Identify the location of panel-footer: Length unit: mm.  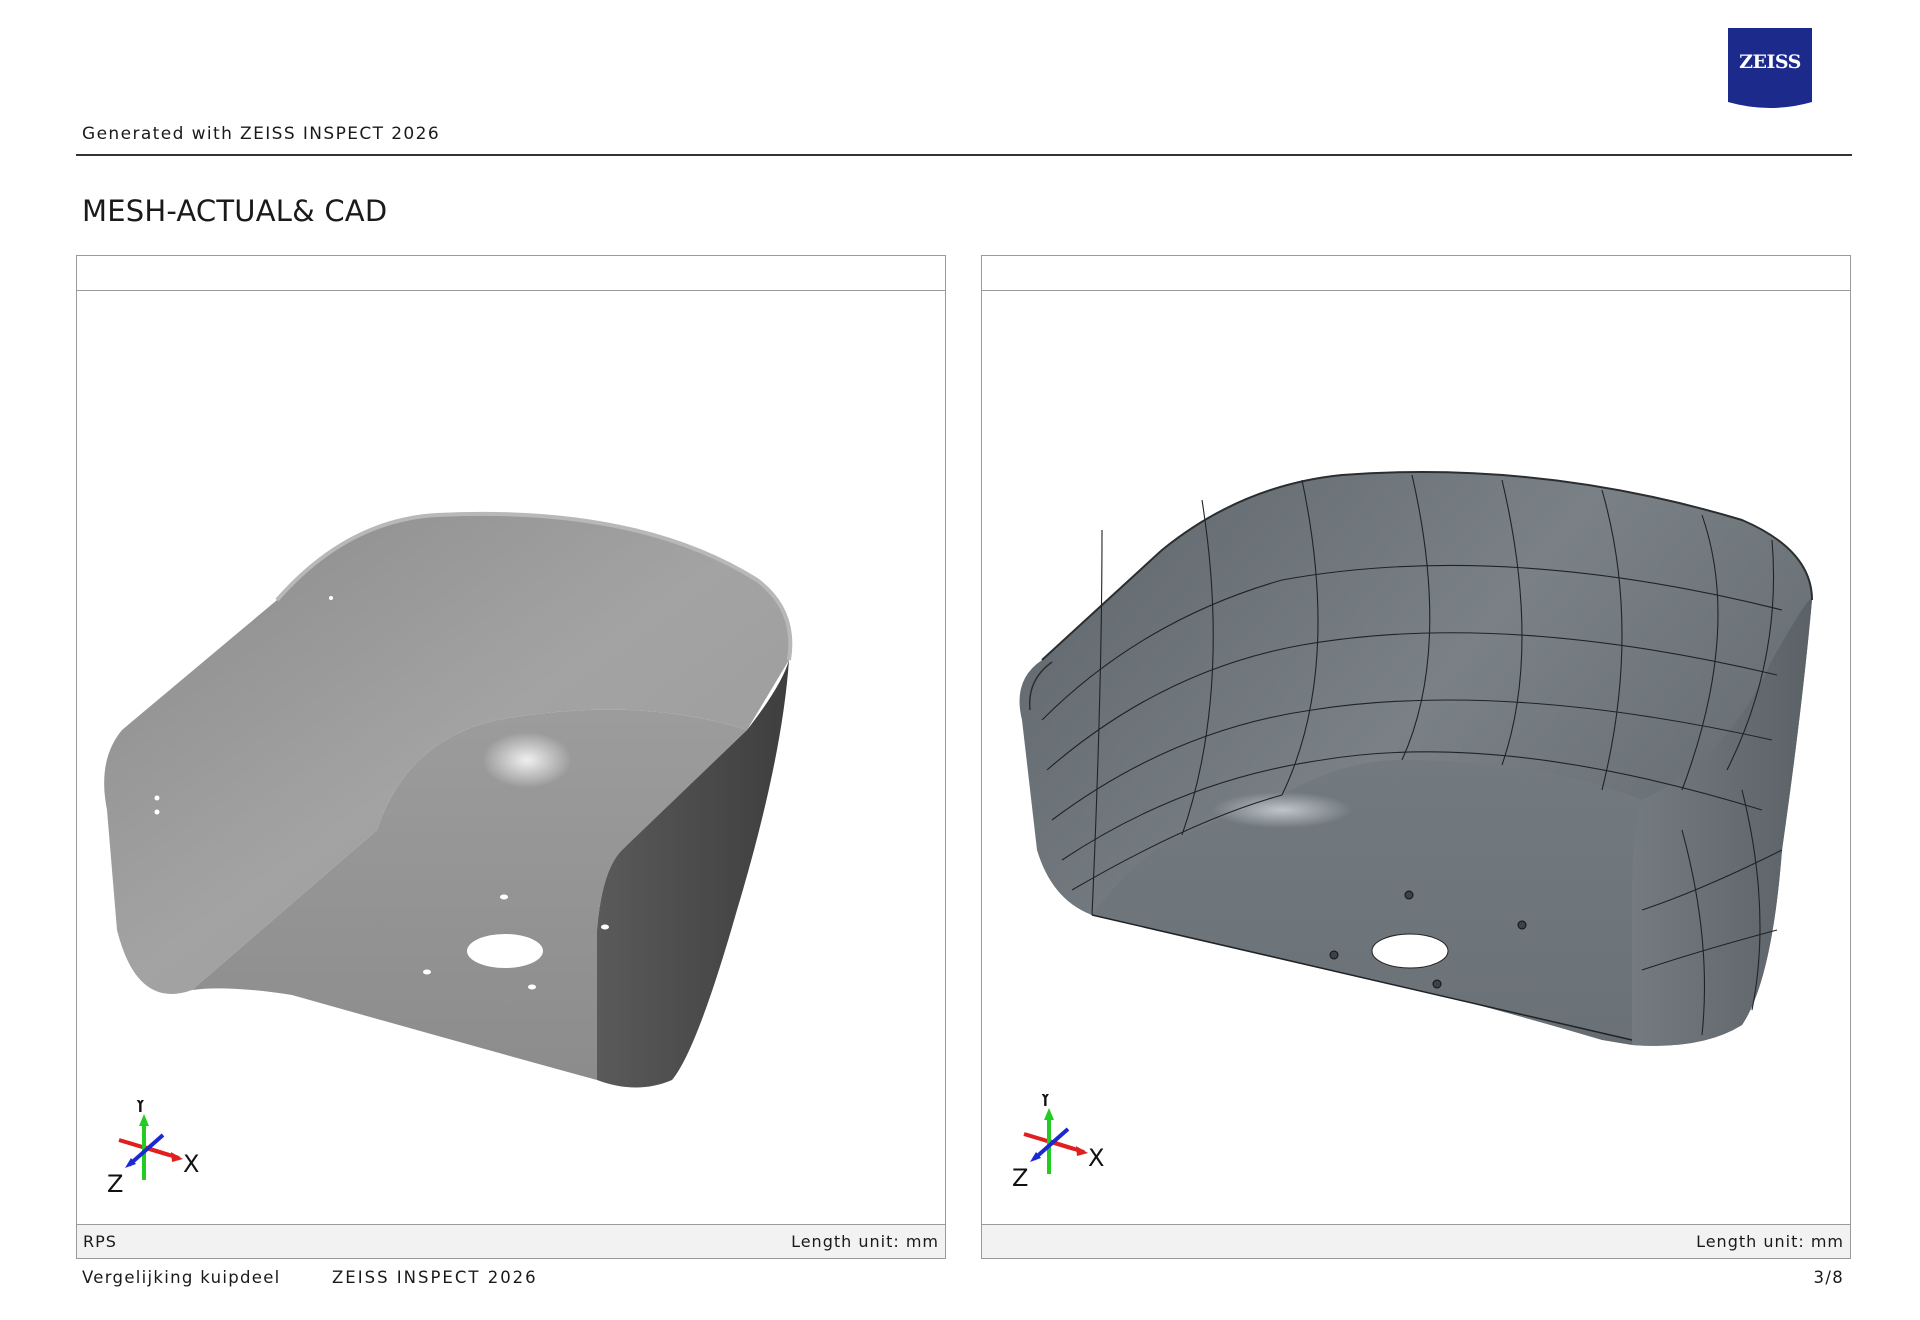
(1416, 1241).